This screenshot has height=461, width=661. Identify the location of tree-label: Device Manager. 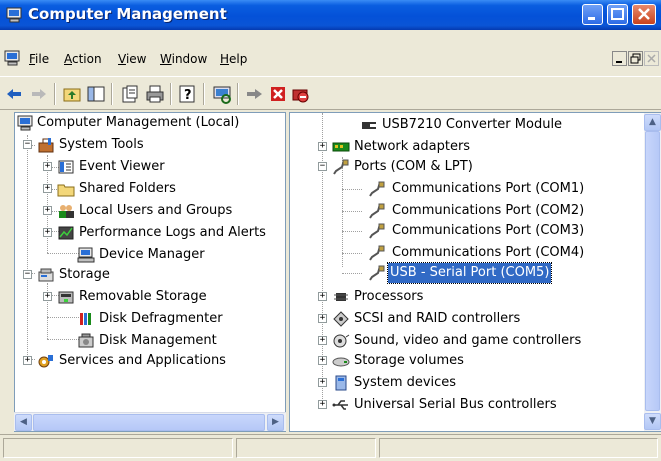
(152, 254).